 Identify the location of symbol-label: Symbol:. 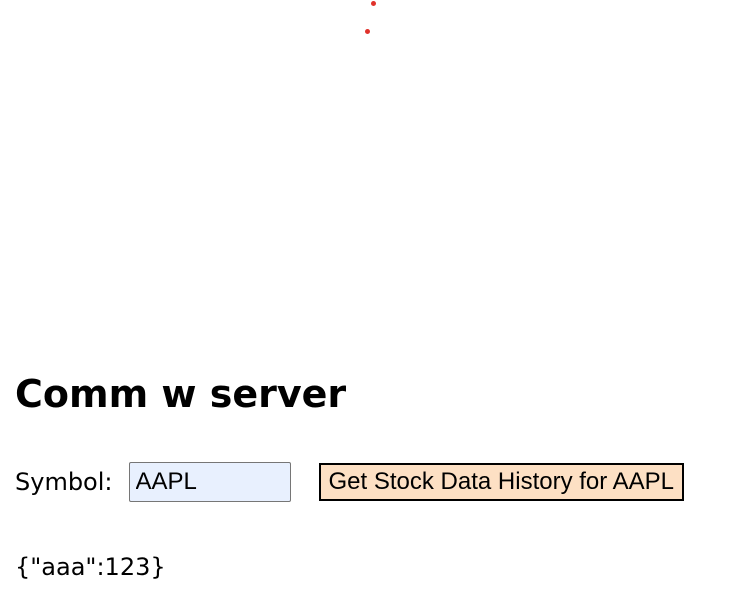
(64, 482).